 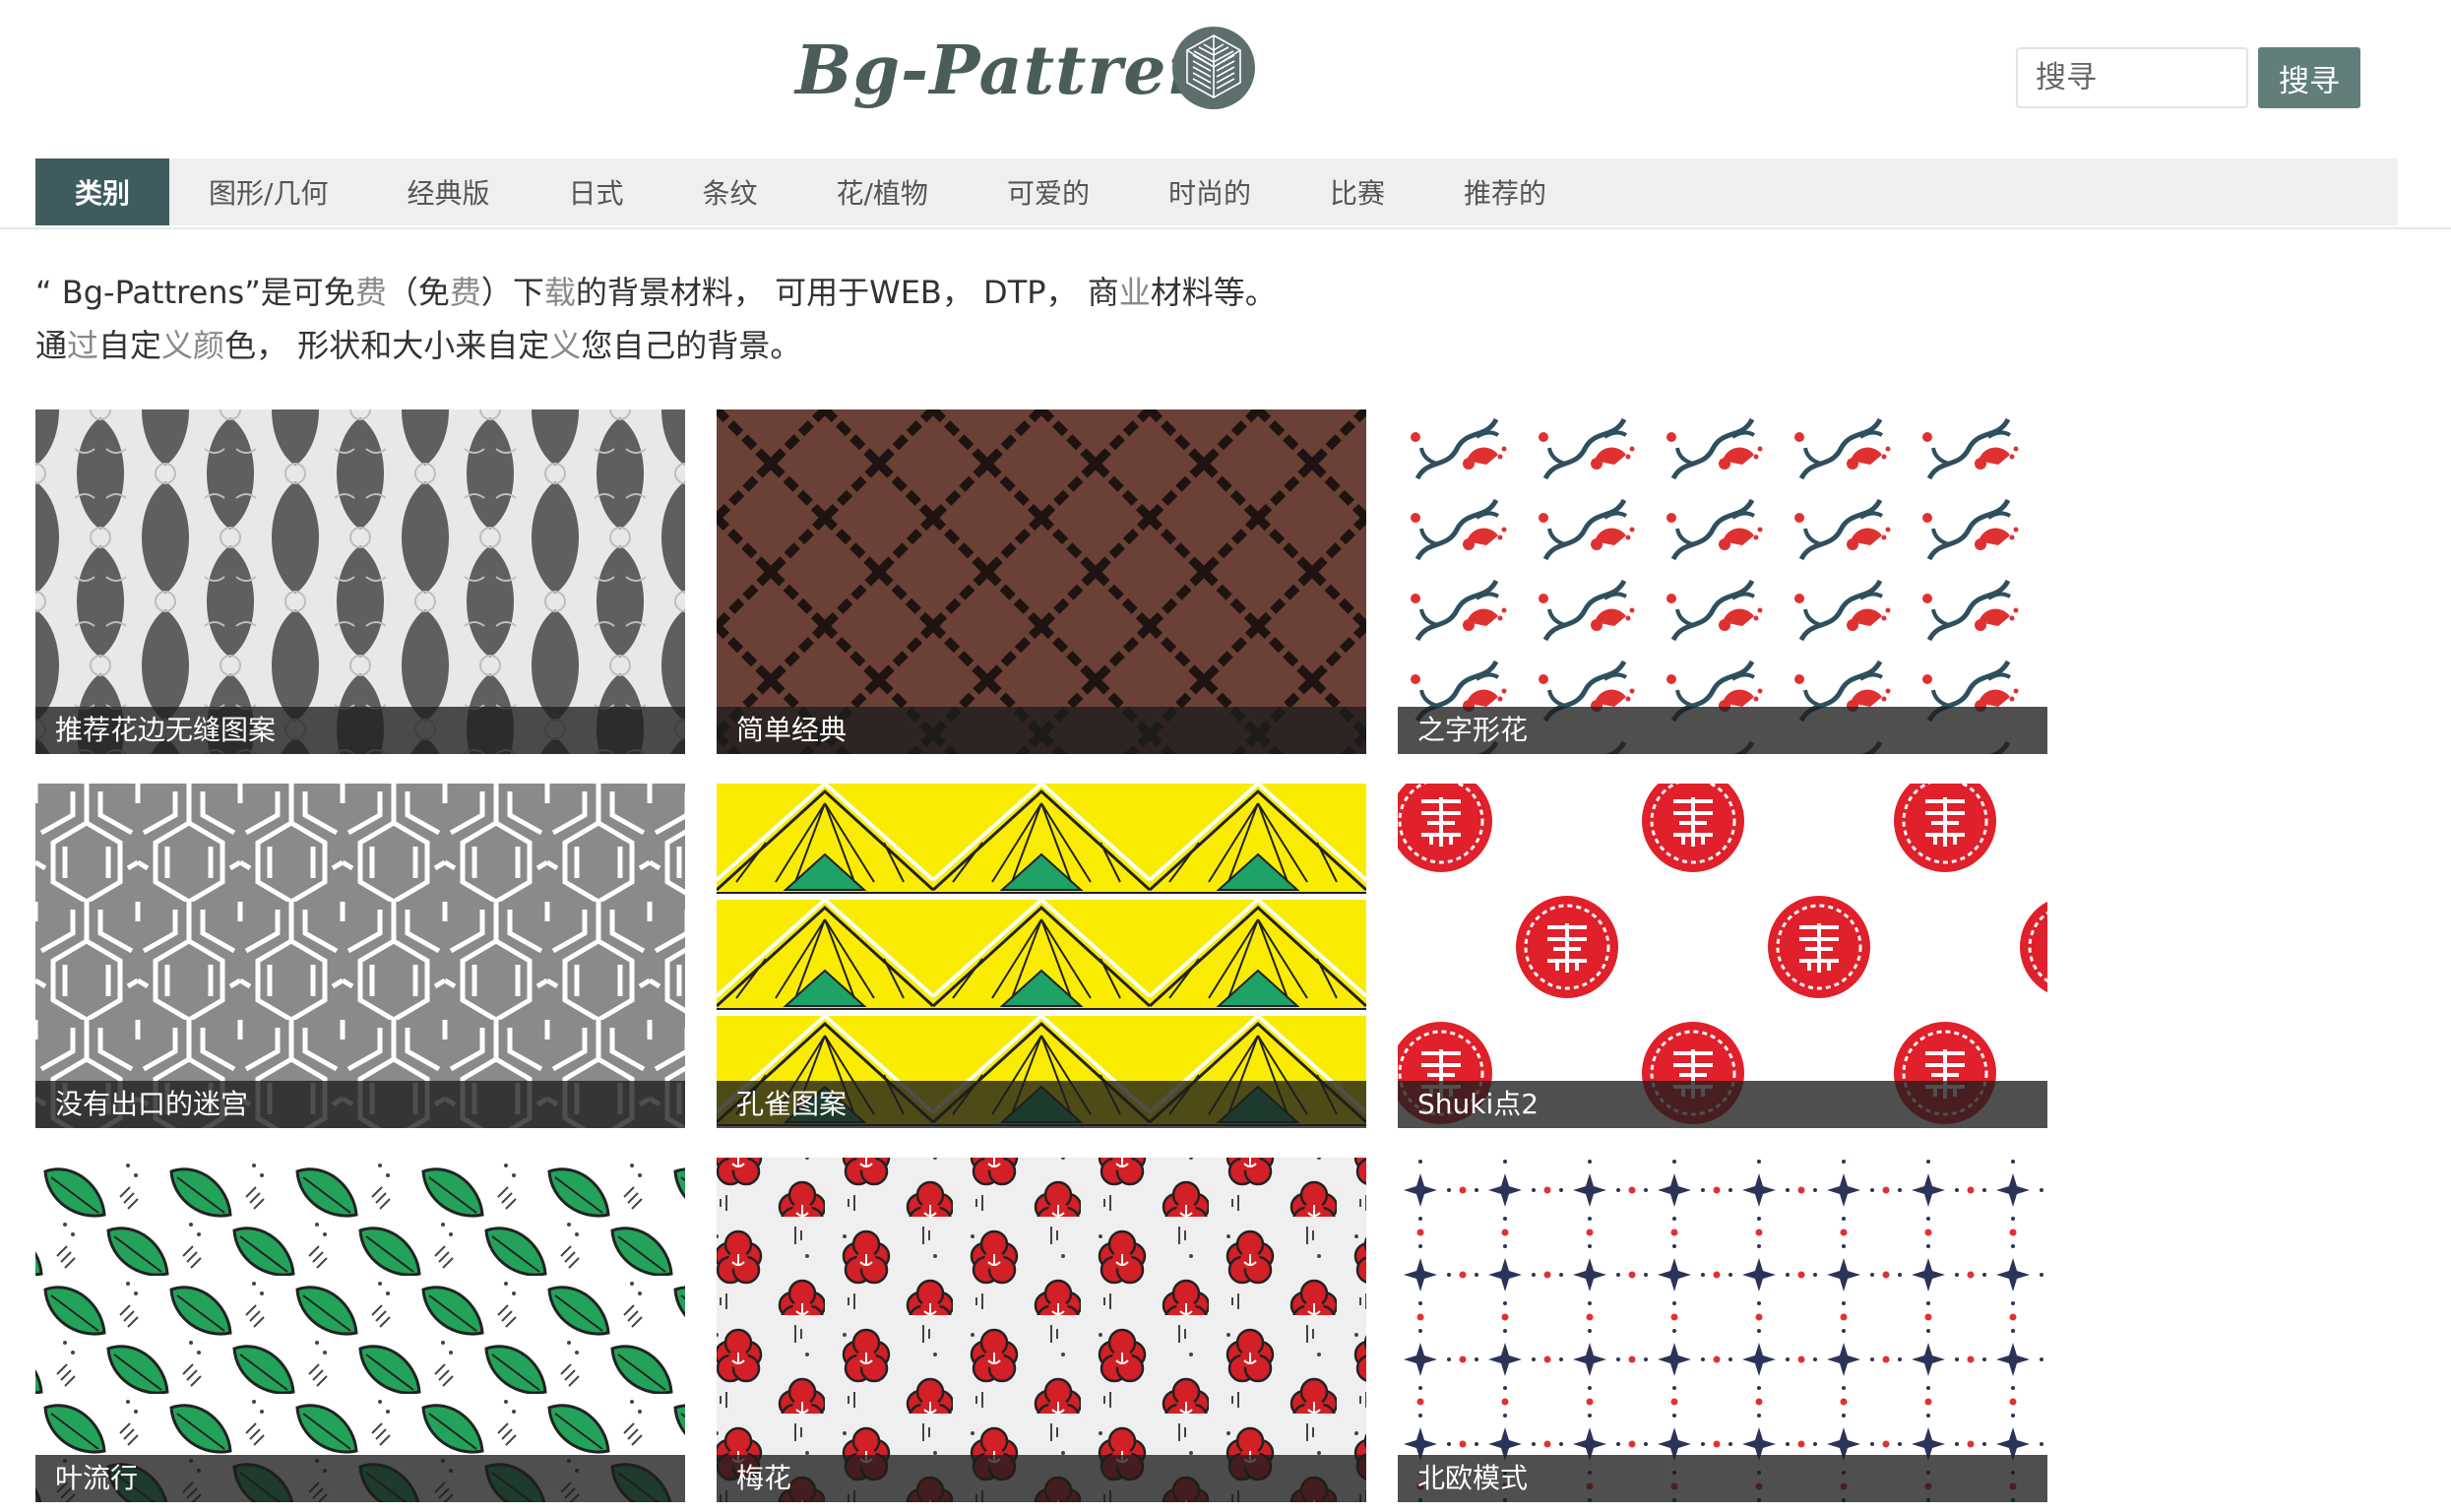 I want to click on shuki-dot-pattern-thumbnail, so click(x=1722, y=956).